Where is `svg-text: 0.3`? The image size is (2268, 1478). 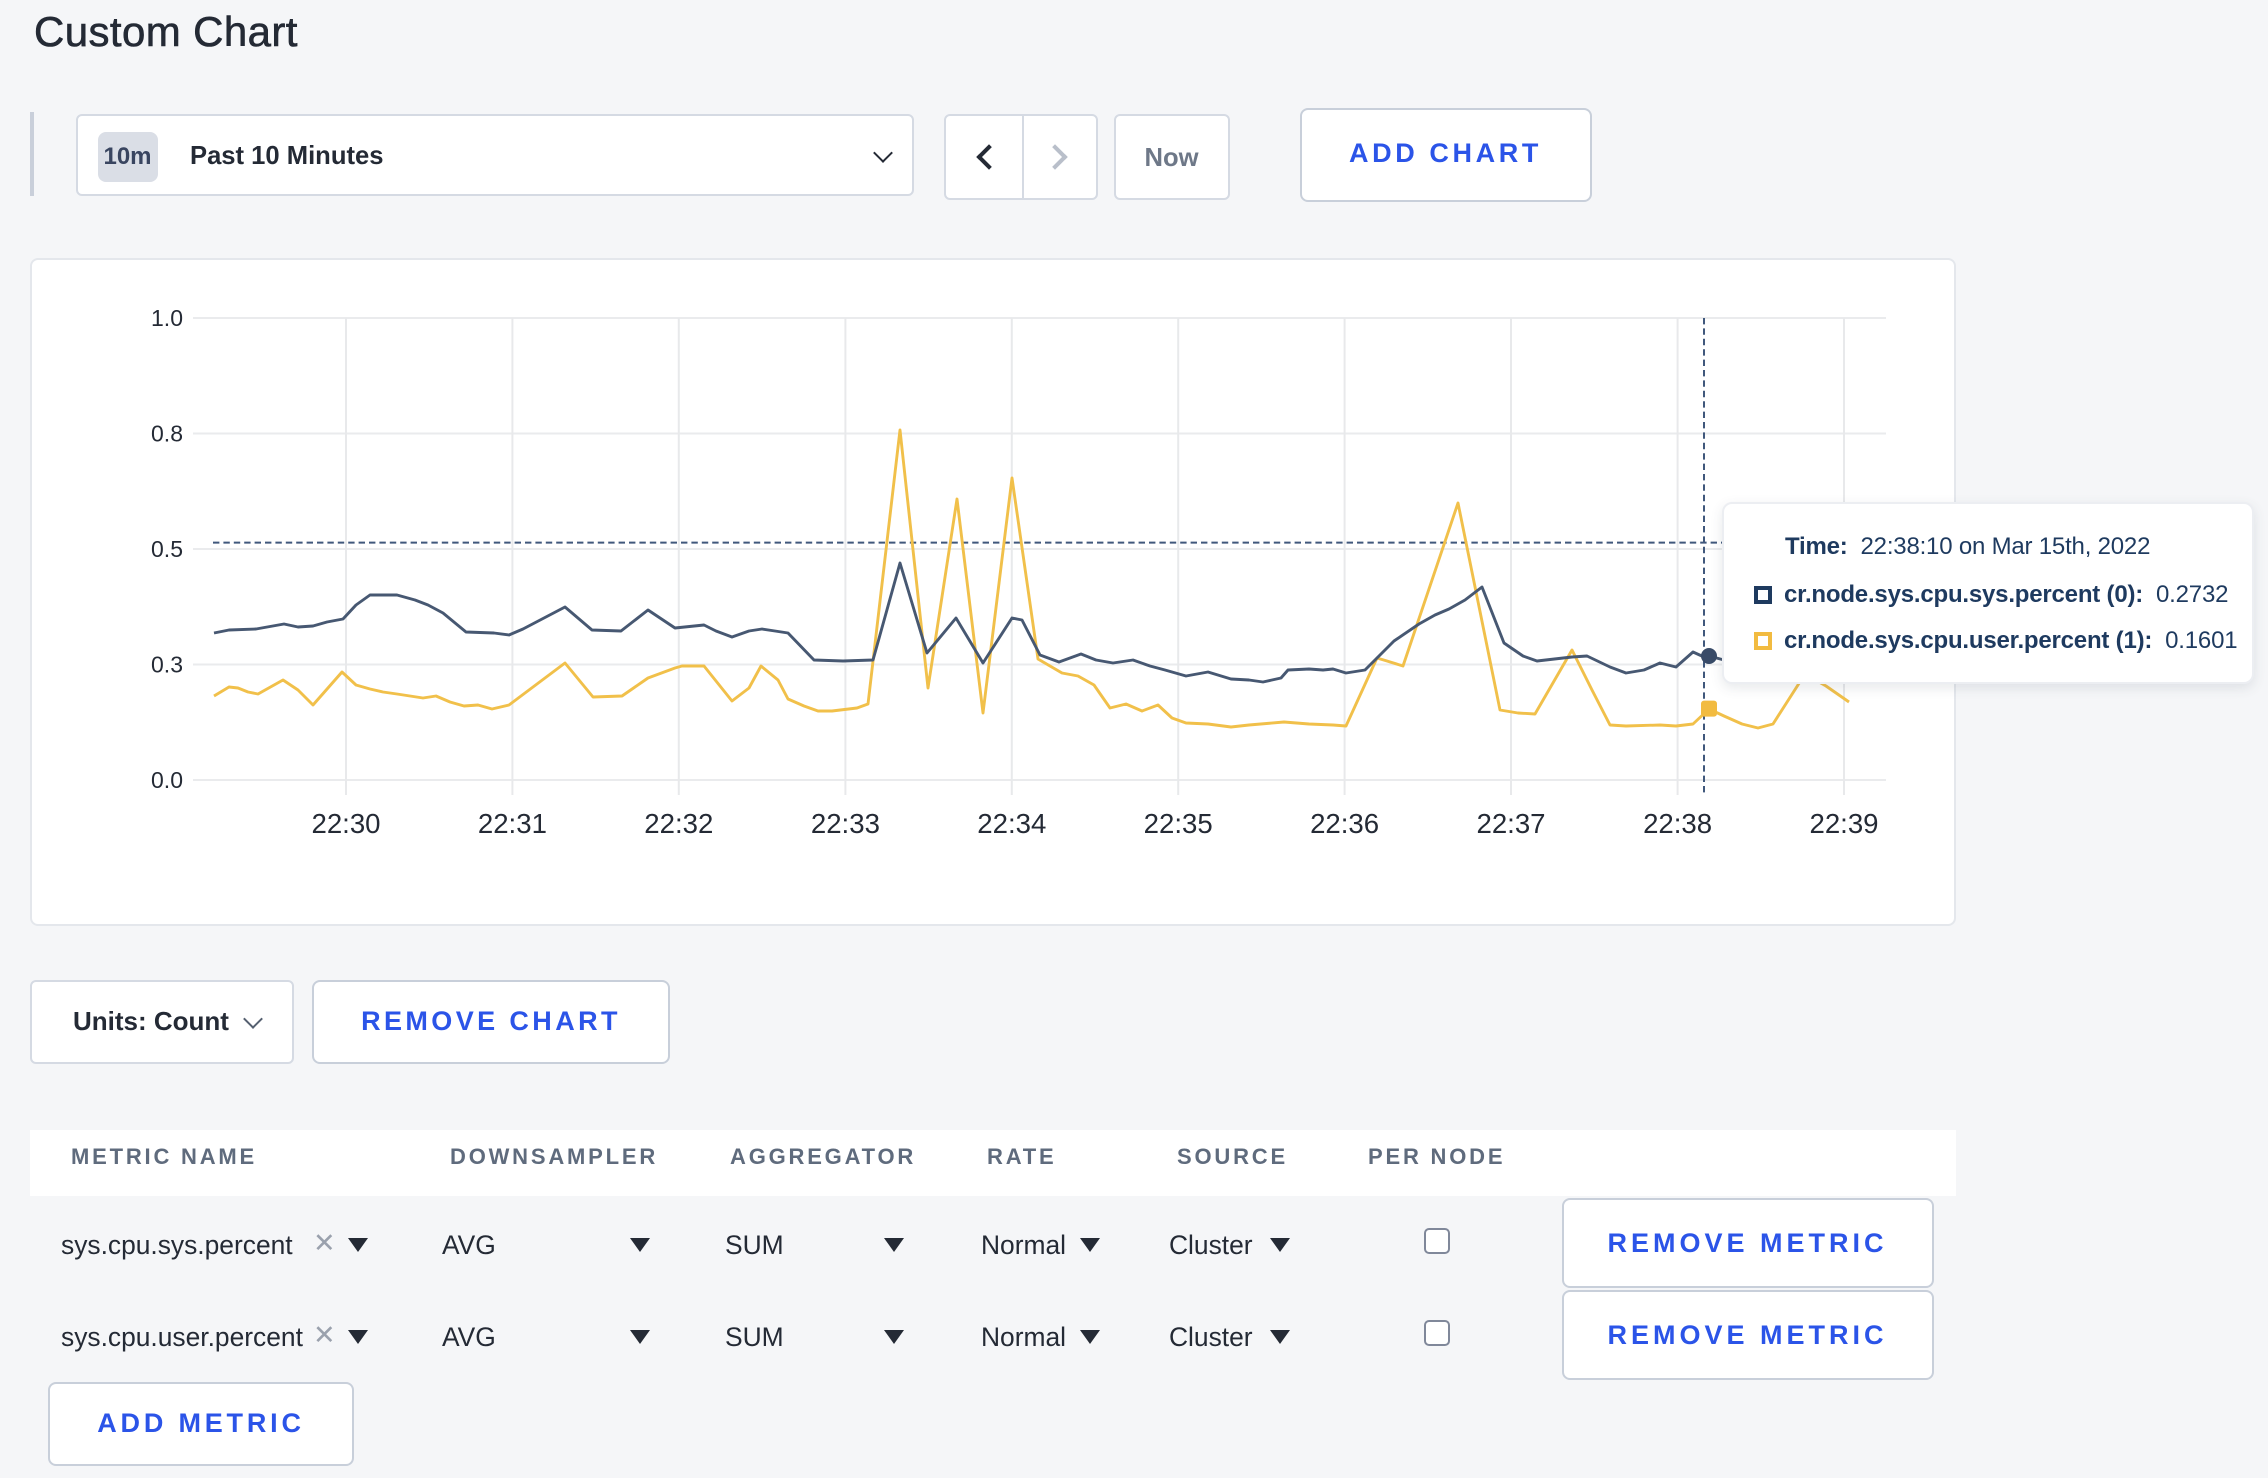 svg-text: 0.3 is located at coordinates (167, 664).